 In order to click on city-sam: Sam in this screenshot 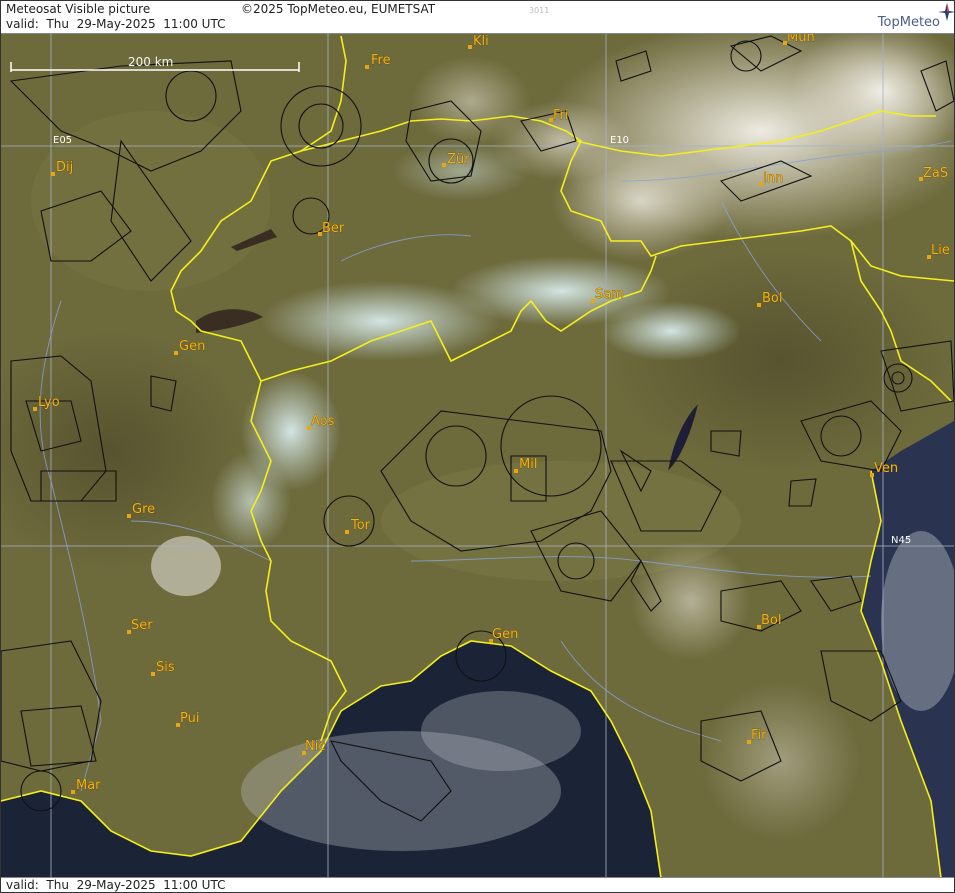, I will do `click(609, 294)`.